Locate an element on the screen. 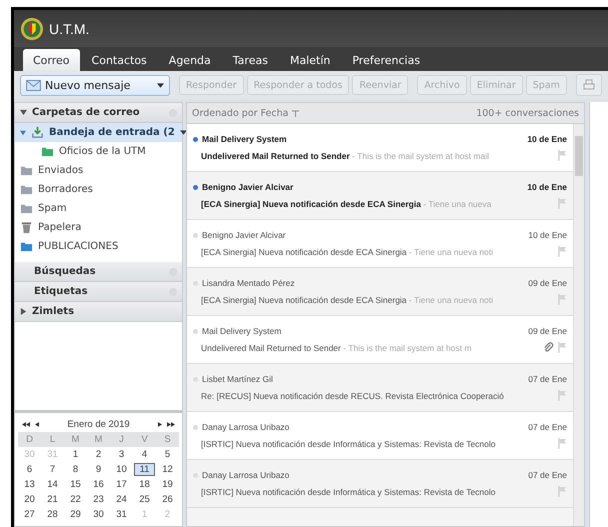 This screenshot has height=527, width=608. app-tab: Correo is located at coordinates (51, 60).